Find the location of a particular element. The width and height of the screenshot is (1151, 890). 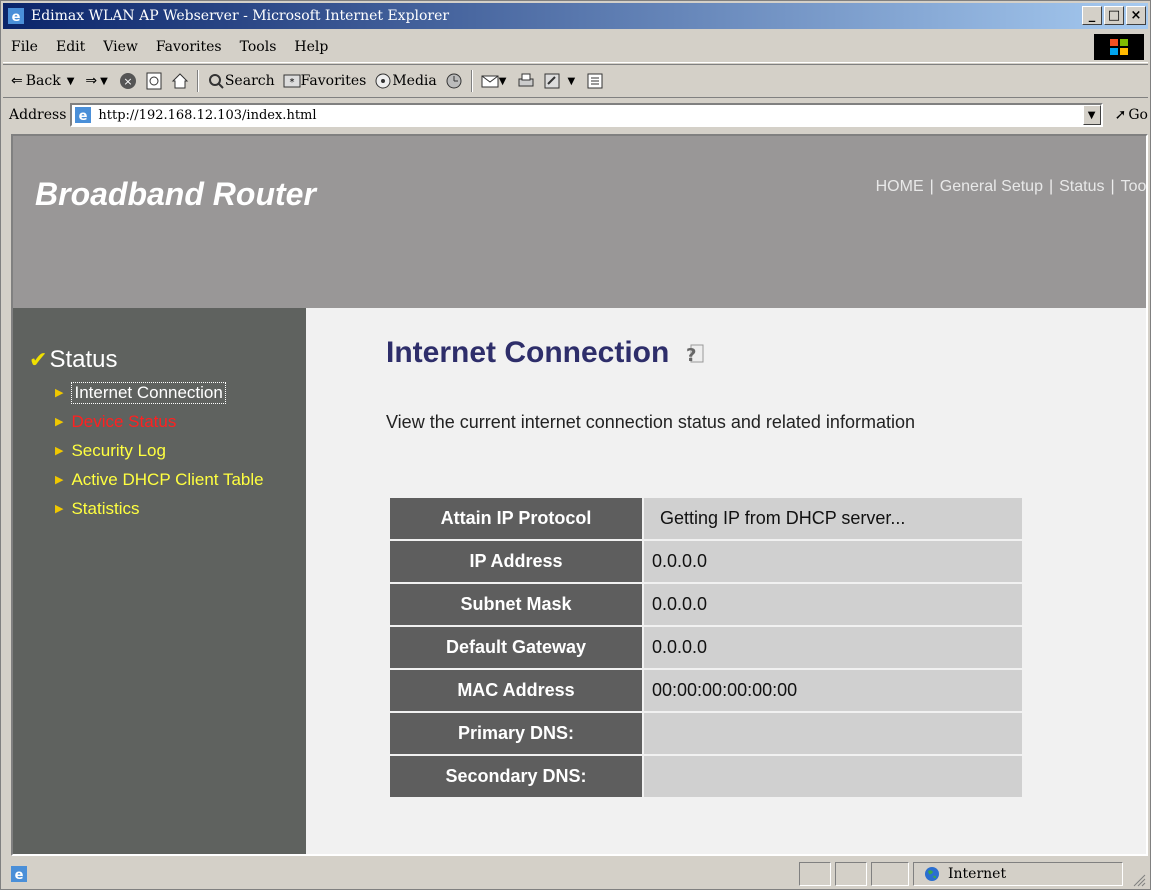

home-icon is located at coordinates (180, 81).